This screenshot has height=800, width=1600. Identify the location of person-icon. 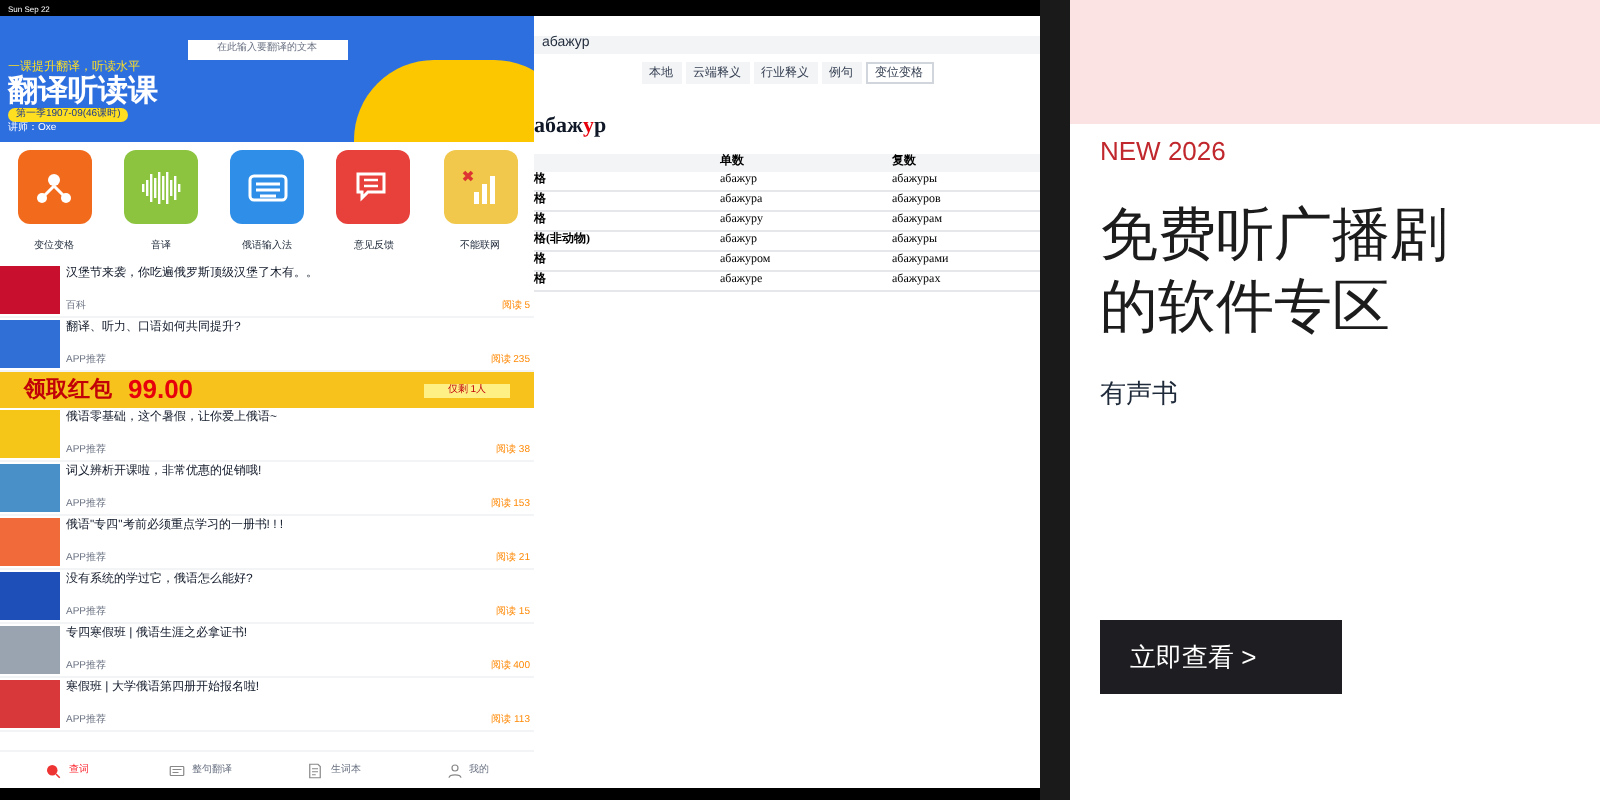
(454, 770).